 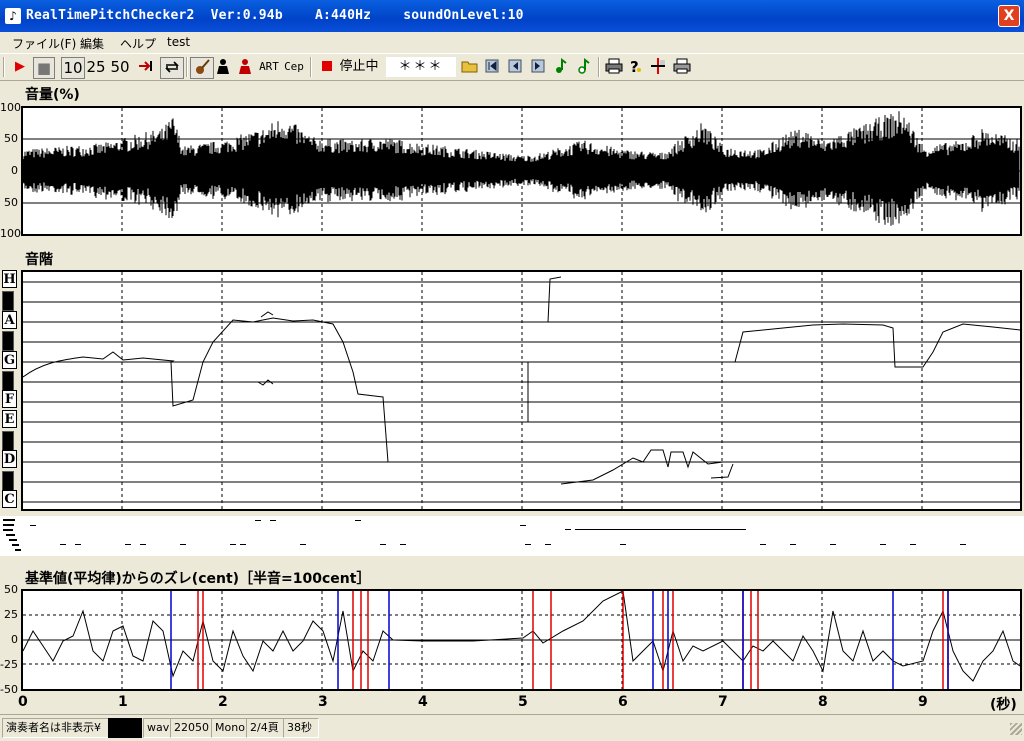 What do you see at coordinates (44, 43) in the screenshot?
I see `menu-file: ファイル(F)` at bounding box center [44, 43].